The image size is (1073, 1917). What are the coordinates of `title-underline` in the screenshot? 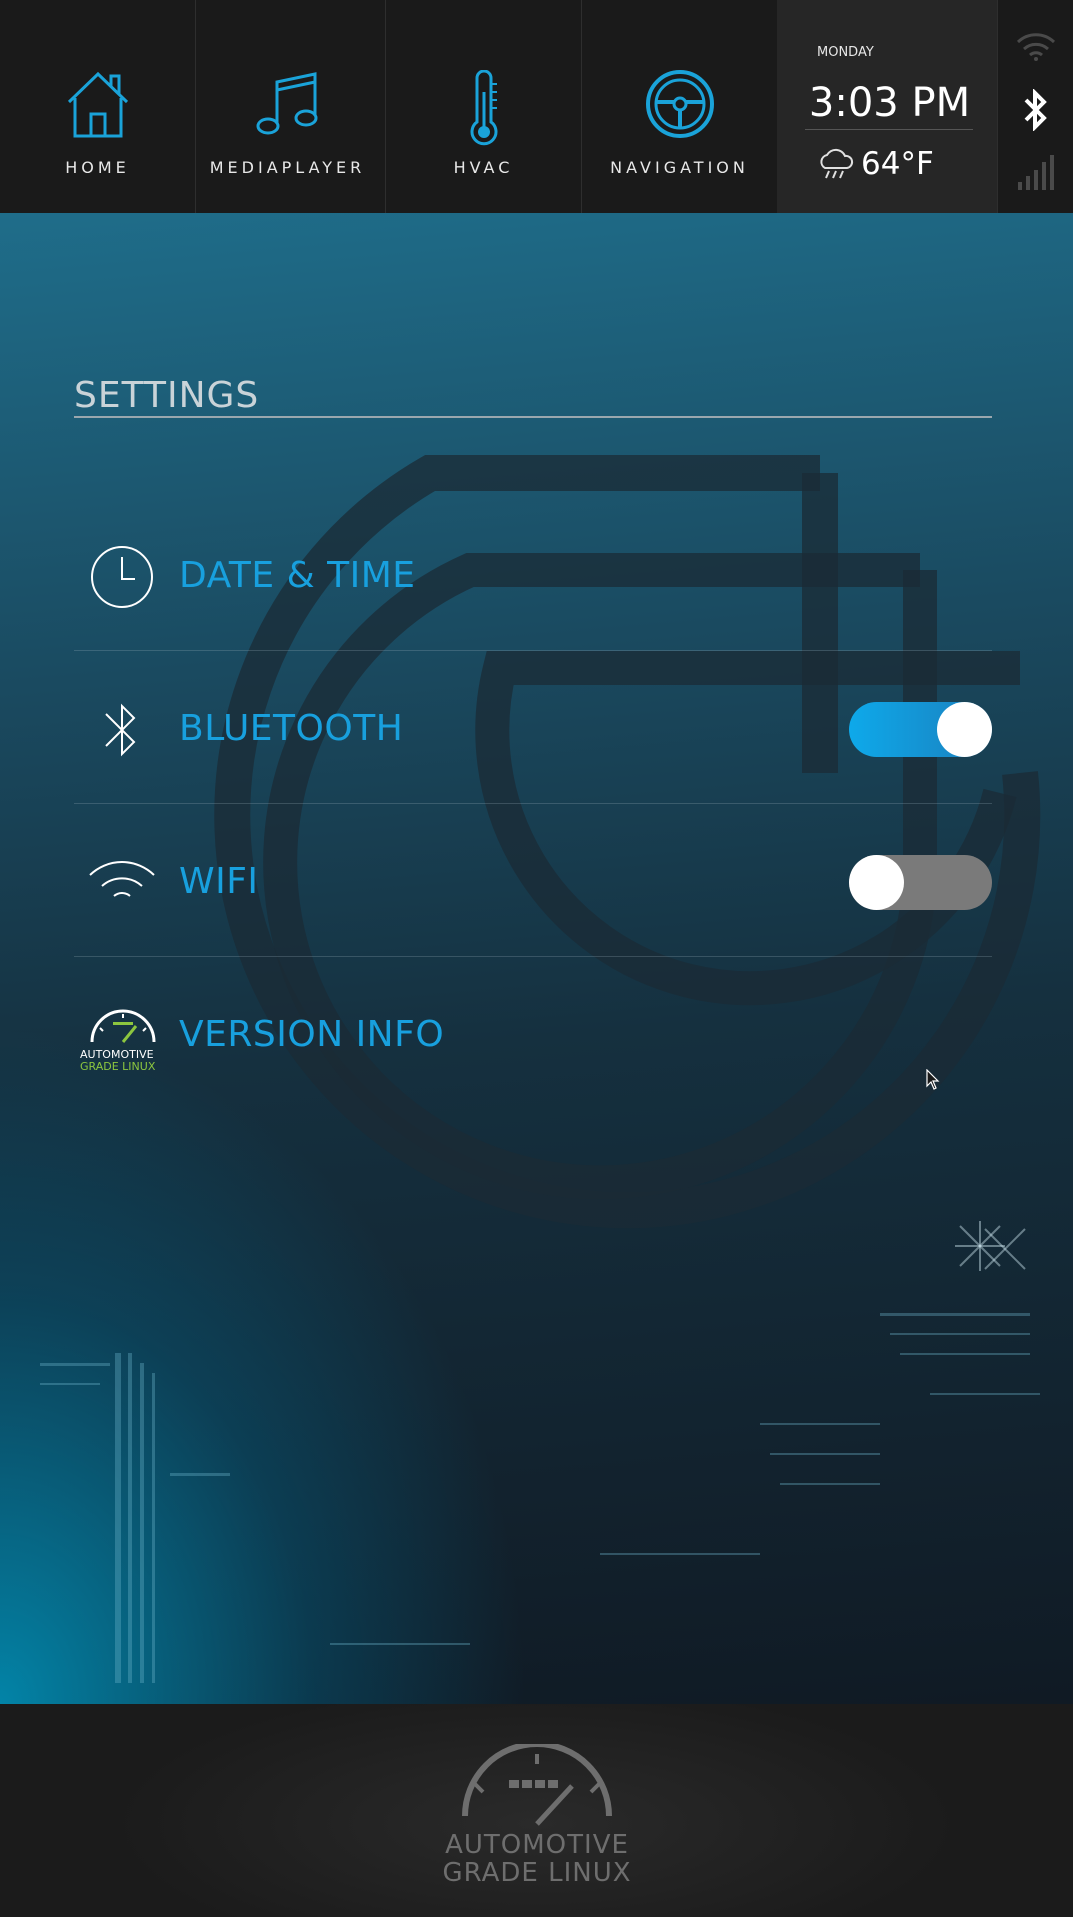 It's located at (533, 417).